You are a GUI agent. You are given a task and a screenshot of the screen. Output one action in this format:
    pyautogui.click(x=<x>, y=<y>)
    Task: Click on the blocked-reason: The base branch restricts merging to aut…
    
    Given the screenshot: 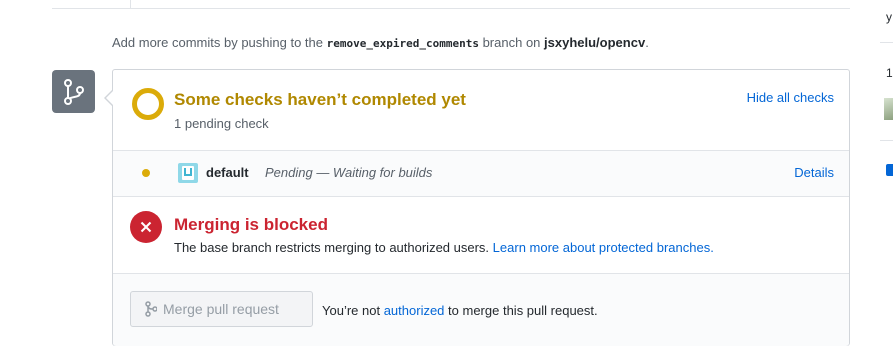 What is the action you would take?
    pyautogui.click(x=332, y=247)
    